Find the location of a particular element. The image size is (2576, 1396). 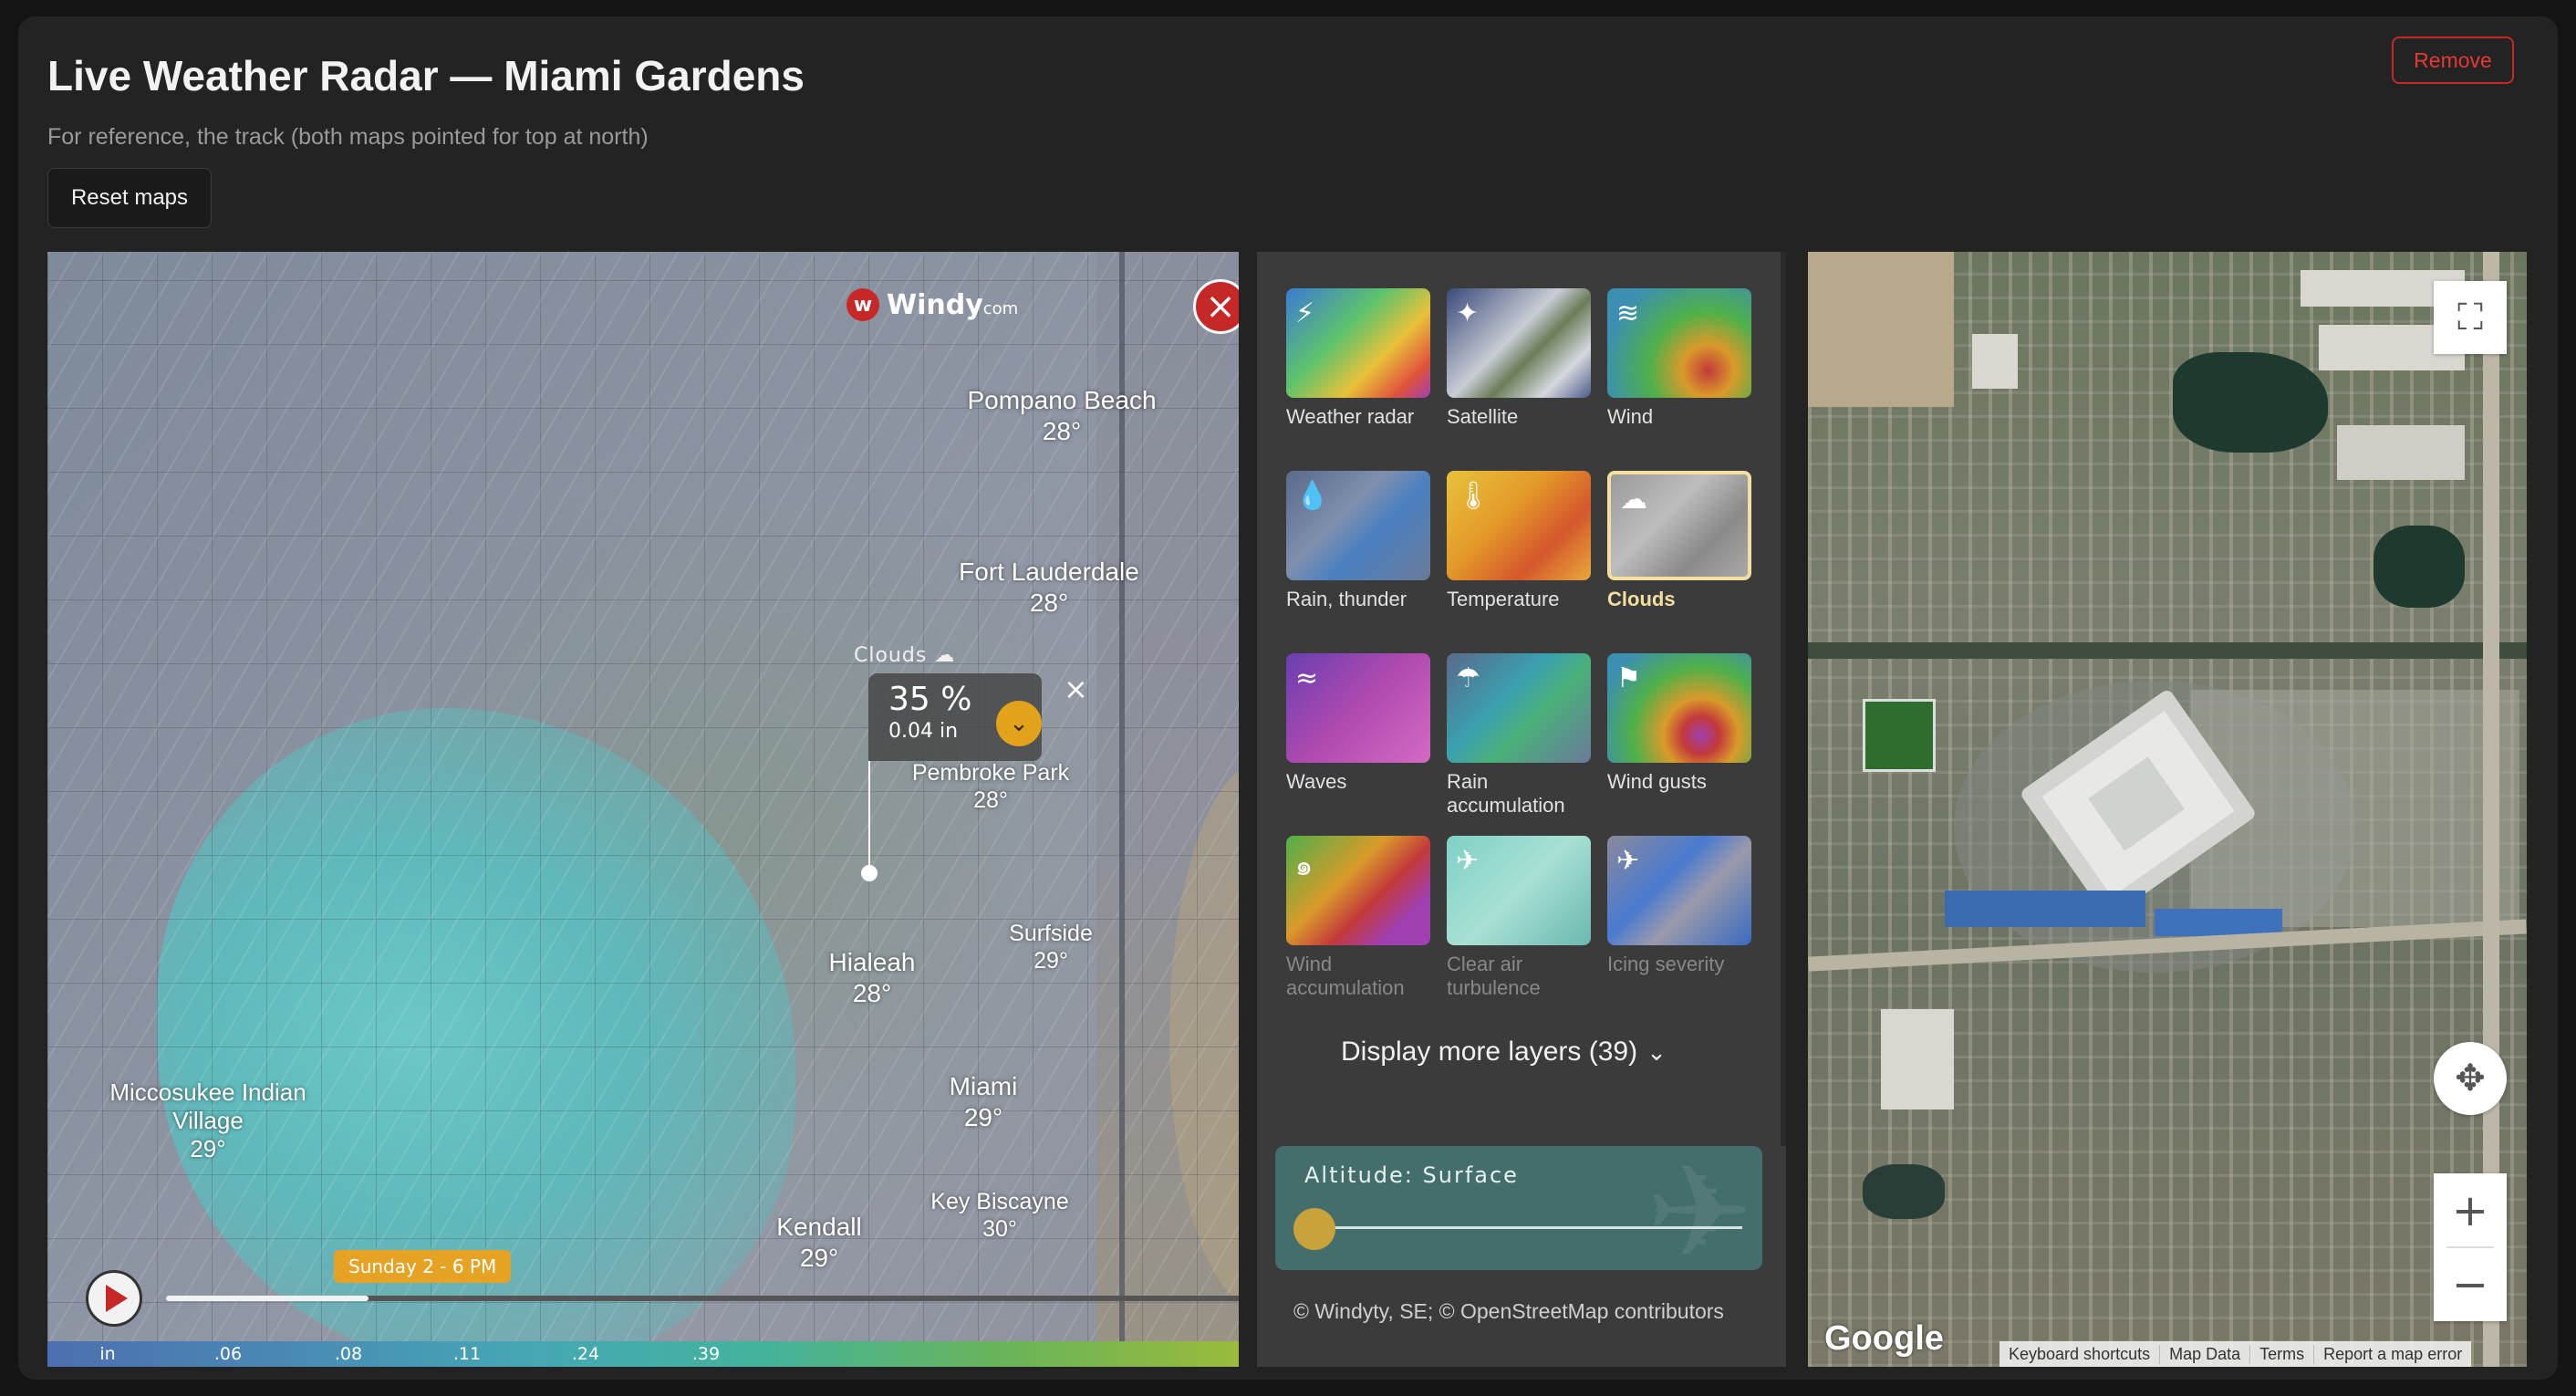

layer-tile-clouds: ☁ Clouds is located at coordinates (1680, 541).